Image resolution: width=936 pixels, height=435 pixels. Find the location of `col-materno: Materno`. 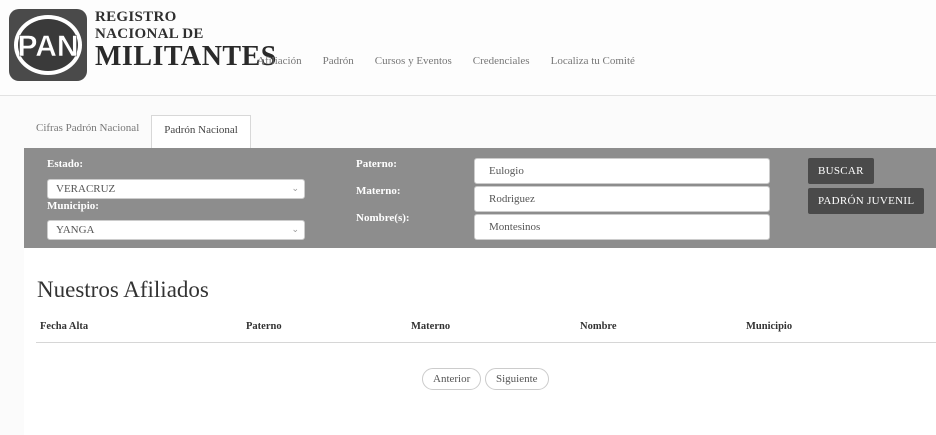

col-materno: Materno is located at coordinates (431, 326).